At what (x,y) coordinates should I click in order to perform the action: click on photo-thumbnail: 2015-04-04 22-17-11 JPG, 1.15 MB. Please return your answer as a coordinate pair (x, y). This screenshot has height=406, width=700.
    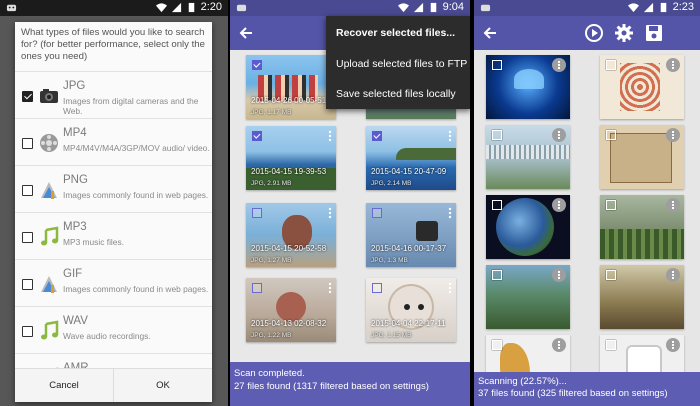
    Looking at the image, I should click on (411, 310).